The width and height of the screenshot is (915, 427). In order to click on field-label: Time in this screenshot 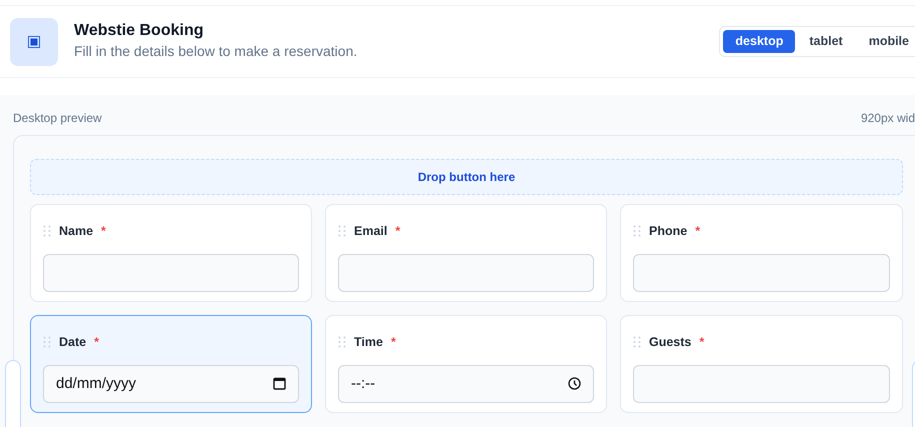, I will do `click(368, 342)`.